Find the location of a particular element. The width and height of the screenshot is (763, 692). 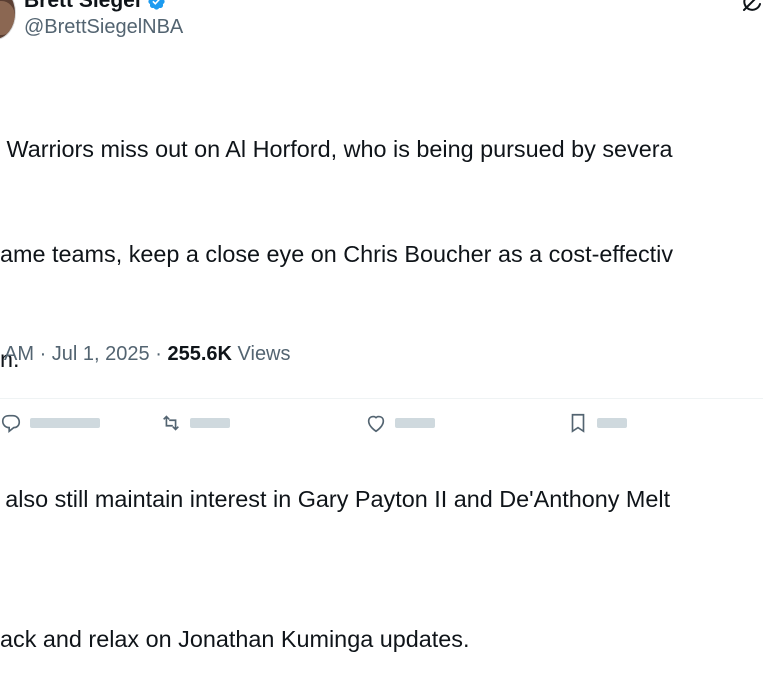

retweet-button is located at coordinates (195, 423).